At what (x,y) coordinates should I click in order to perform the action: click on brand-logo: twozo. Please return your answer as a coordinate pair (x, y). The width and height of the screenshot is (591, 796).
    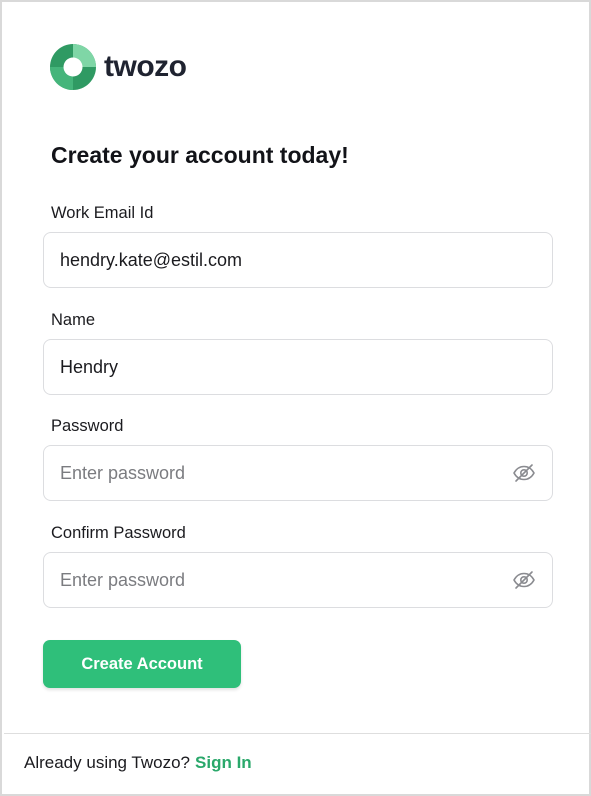
    Looking at the image, I should click on (118, 67).